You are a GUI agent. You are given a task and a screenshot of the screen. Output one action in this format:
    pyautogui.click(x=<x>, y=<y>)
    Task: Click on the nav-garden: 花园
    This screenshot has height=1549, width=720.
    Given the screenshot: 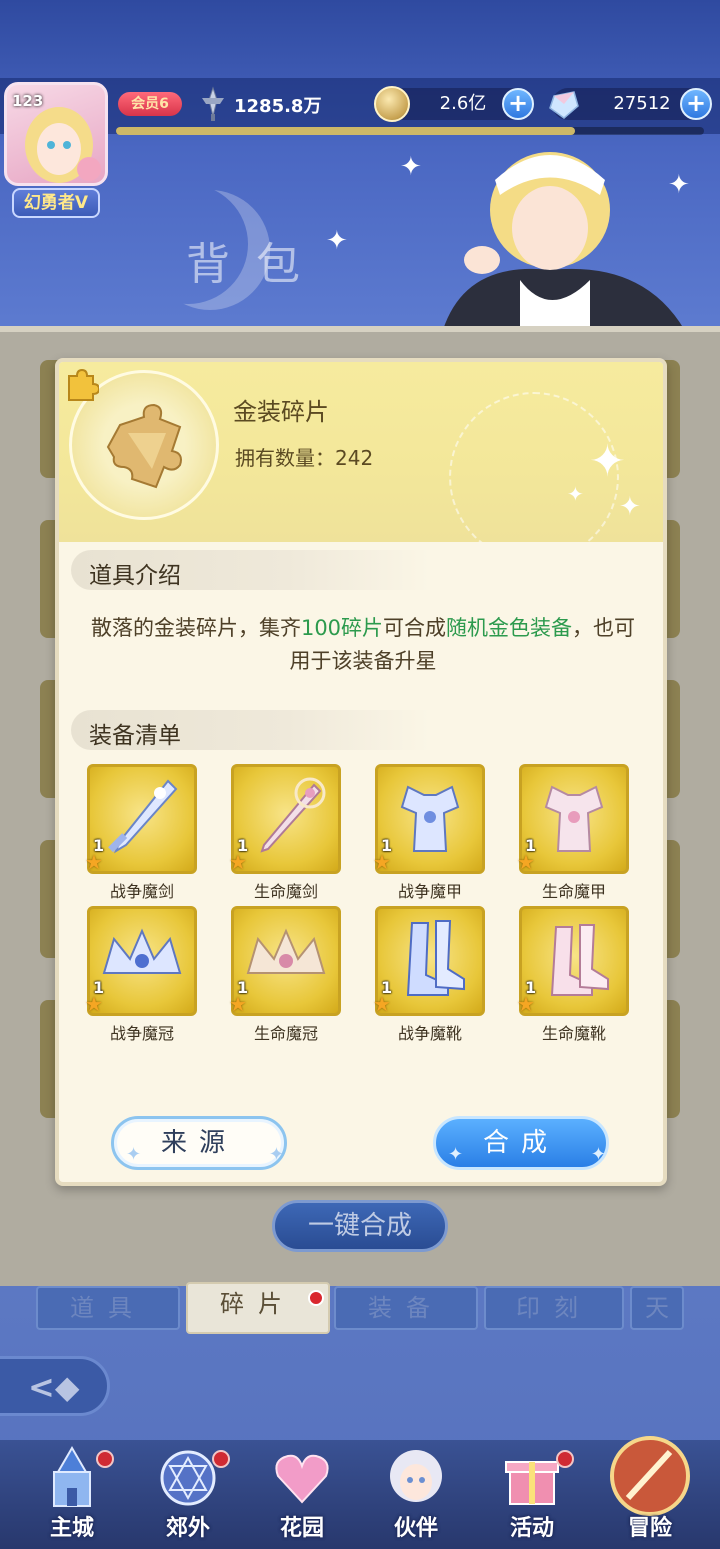 What is the action you would take?
    pyautogui.click(x=302, y=1494)
    